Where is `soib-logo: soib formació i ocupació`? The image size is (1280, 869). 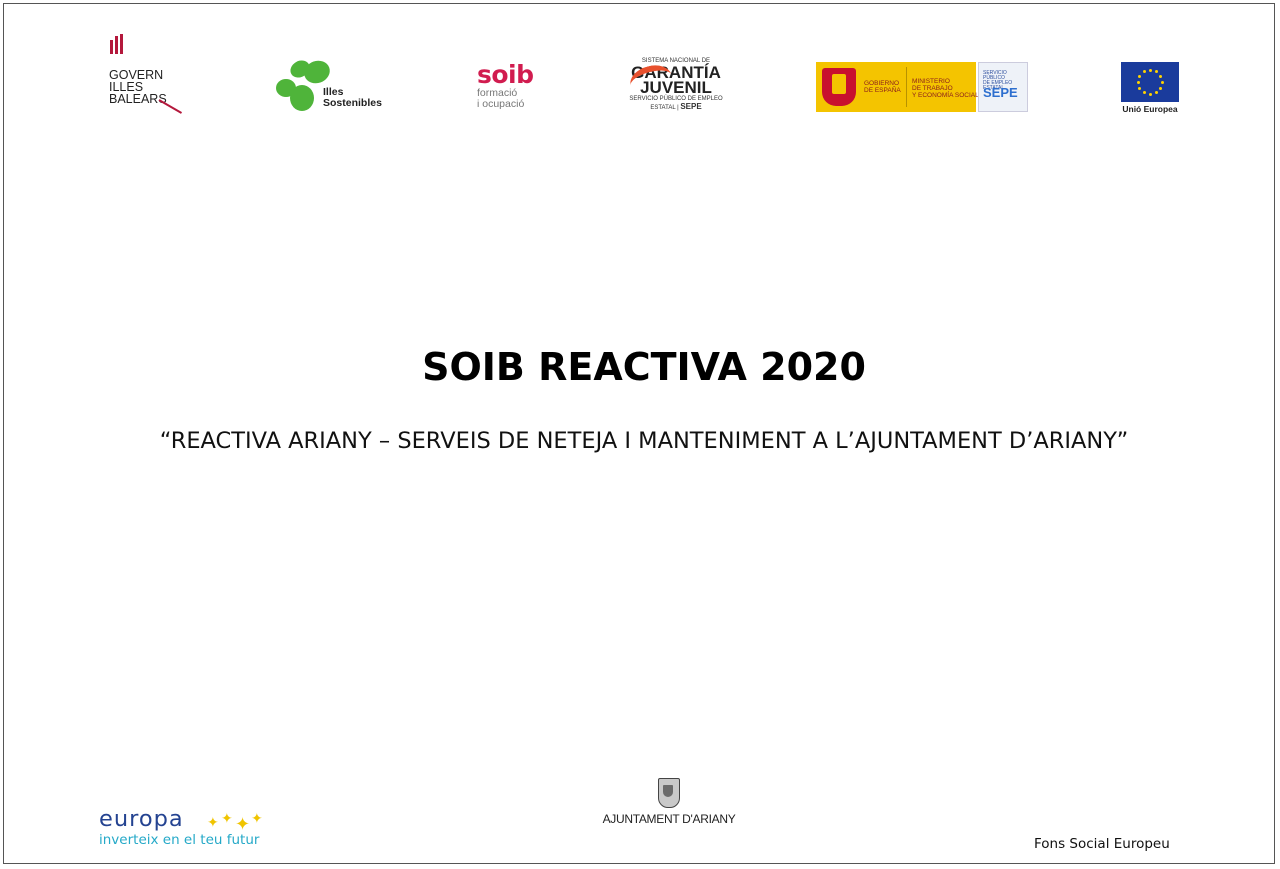
soib-logo: soib formació i ocupació is located at coordinates (512, 89).